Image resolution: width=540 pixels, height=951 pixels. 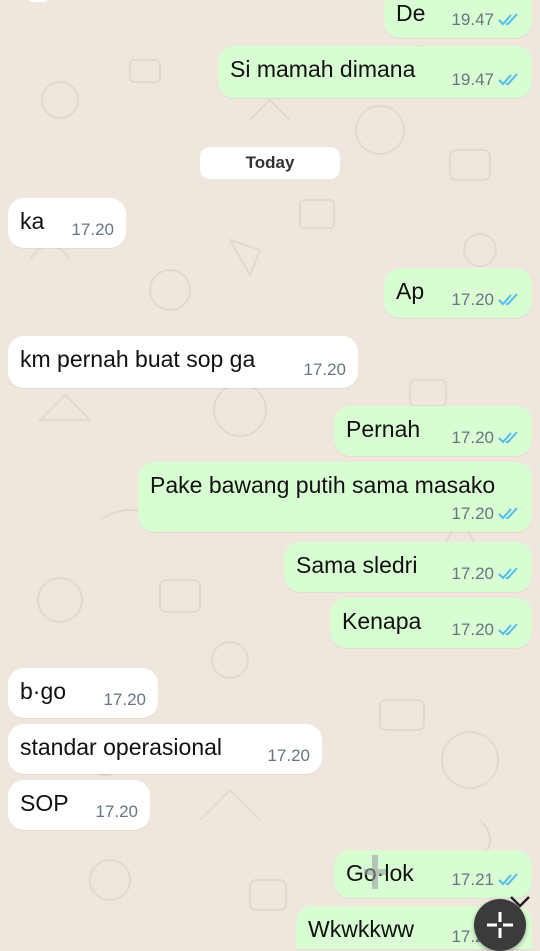 I want to click on message-text: ka, so click(x=32, y=221).